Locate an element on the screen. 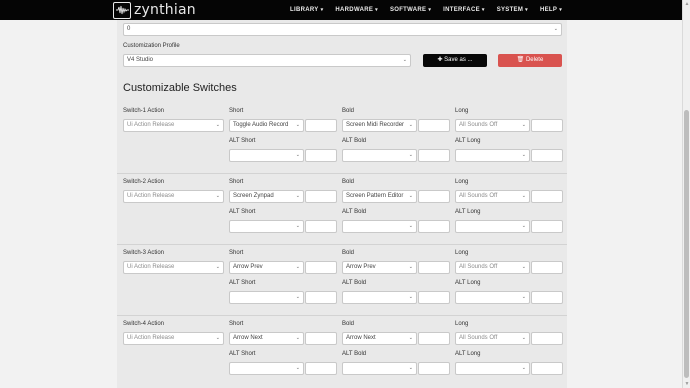 This screenshot has height=388, width=690. switch-3-long-param-input is located at coordinates (547, 267).